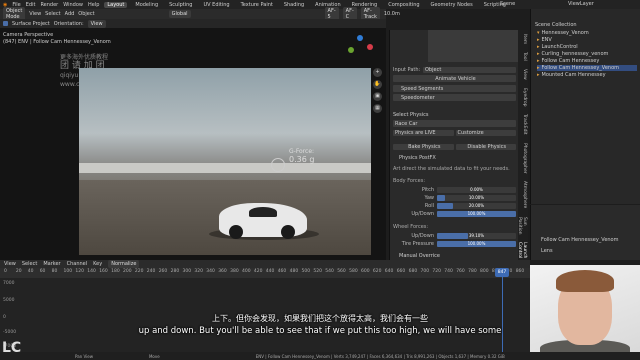 The width and height of the screenshot is (640, 360). I want to click on frame-tick-label: 660, so click(401, 271).